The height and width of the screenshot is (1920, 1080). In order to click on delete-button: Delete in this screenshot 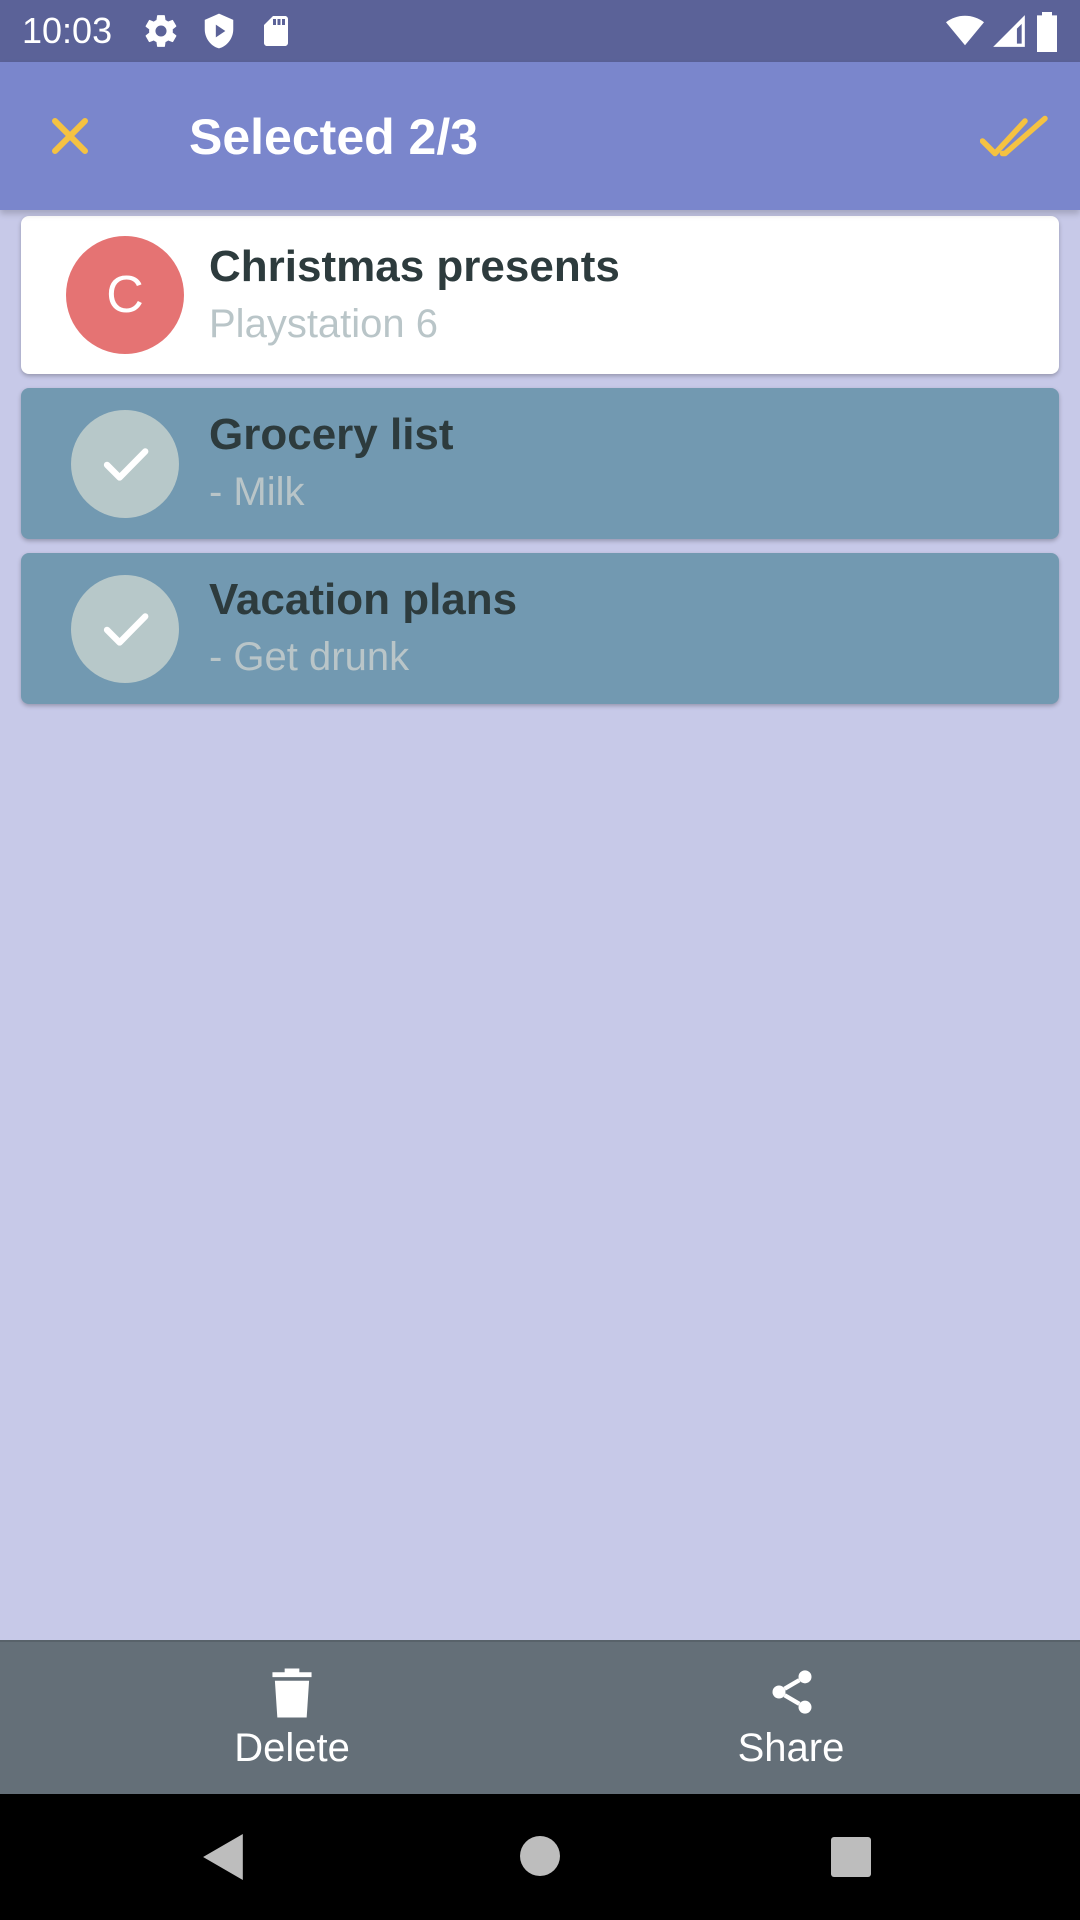, I will do `click(292, 1719)`.